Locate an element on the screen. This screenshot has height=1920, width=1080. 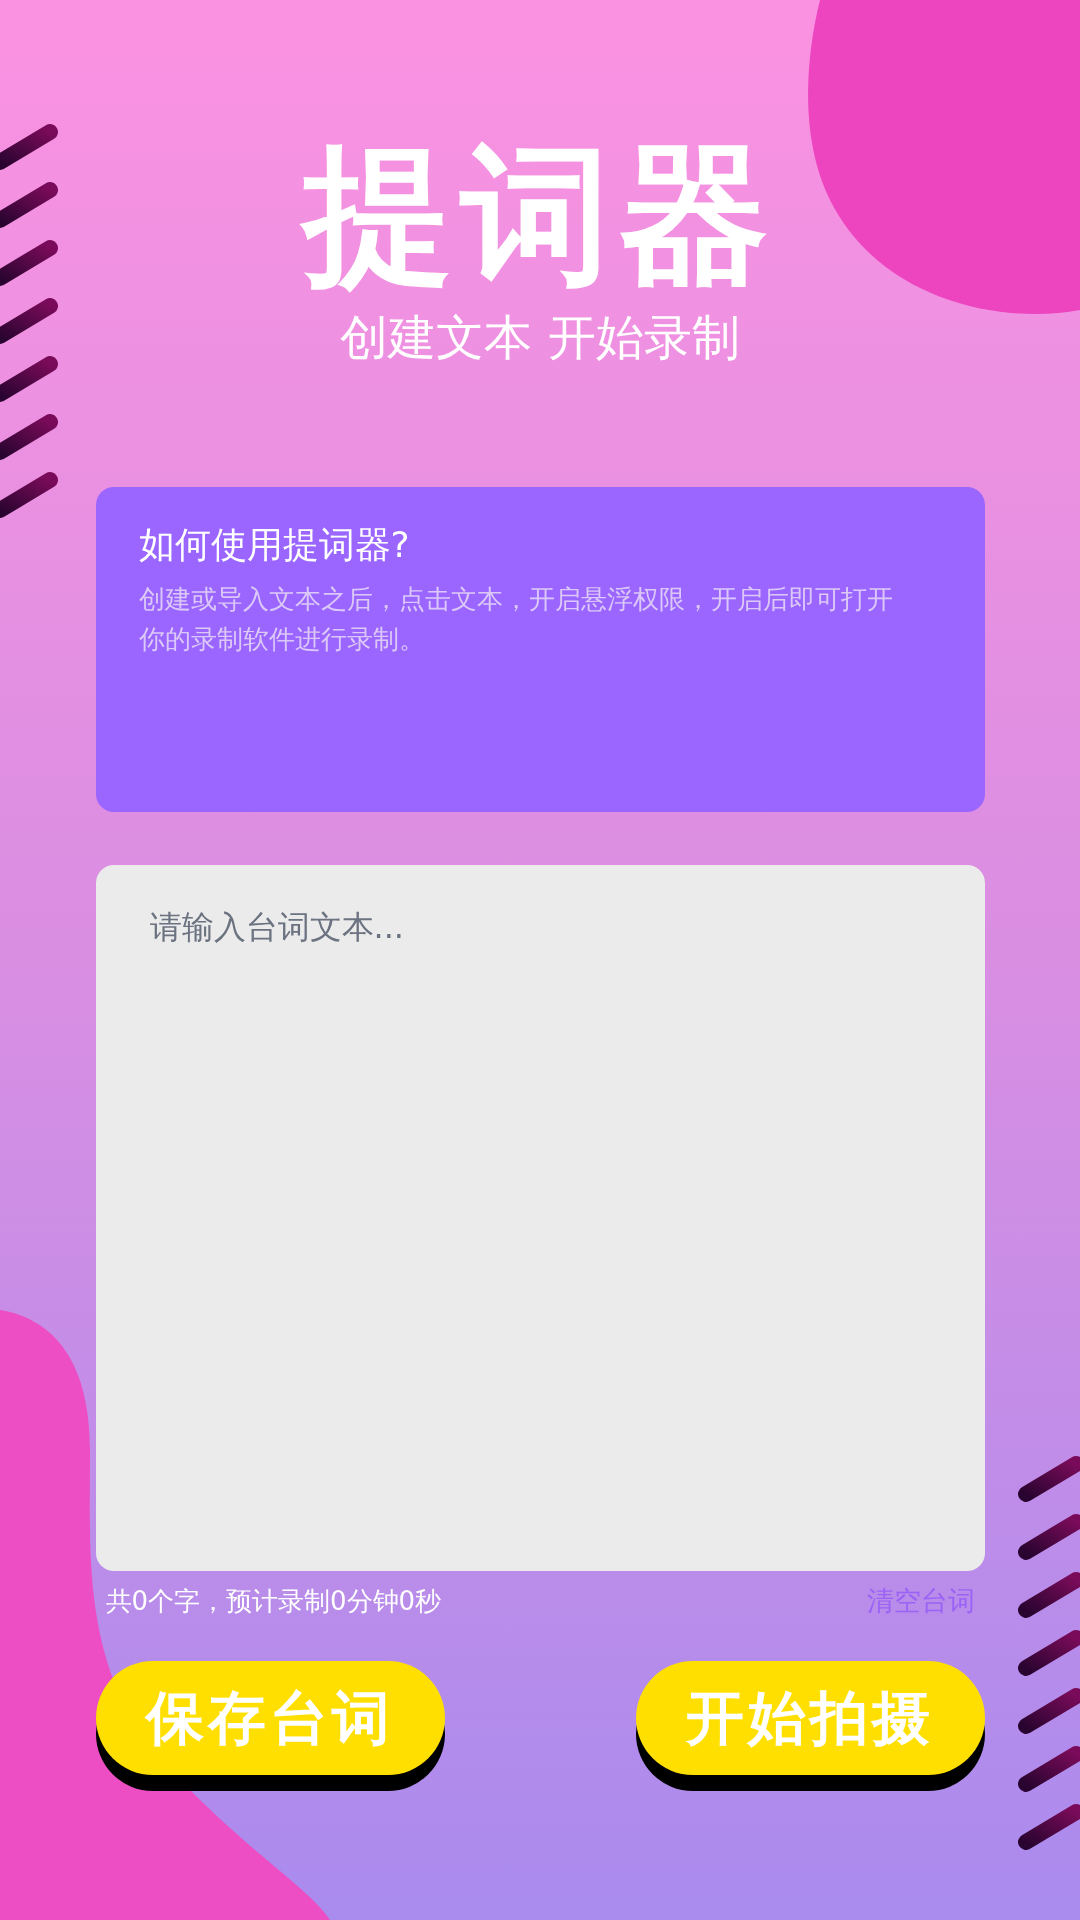
app-subtitle: 创建文本 开始录制 is located at coordinates (540, 337).